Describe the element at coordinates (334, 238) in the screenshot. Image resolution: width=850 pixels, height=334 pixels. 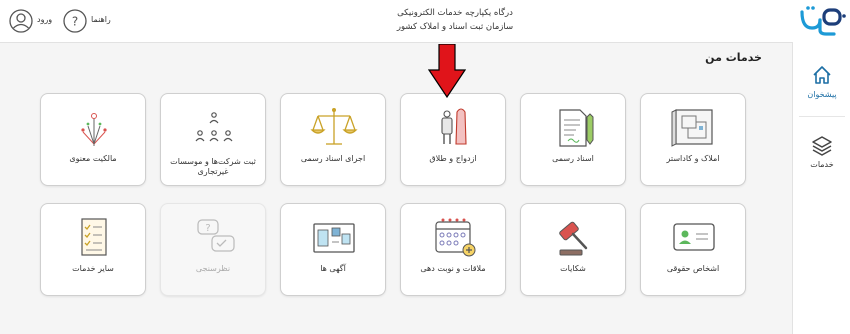
I see `notice-board-icon` at that location.